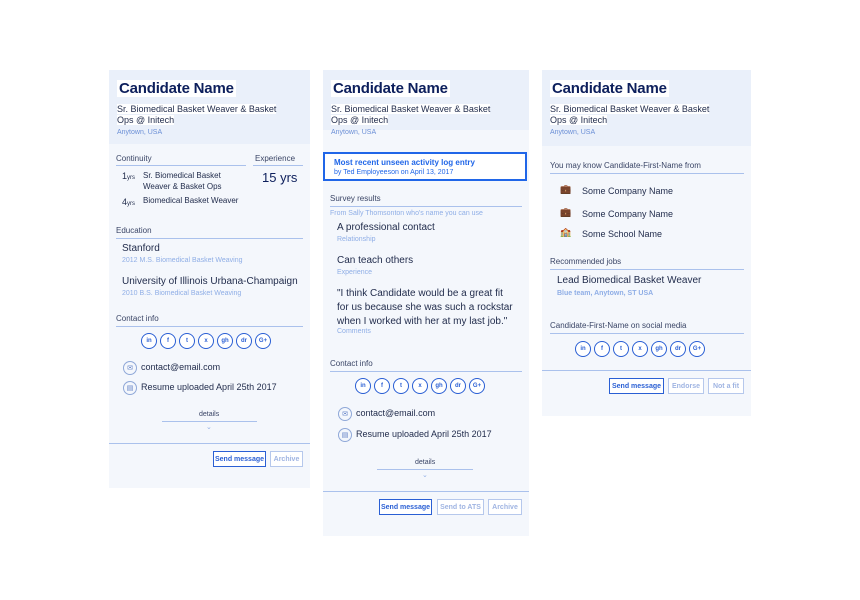 This screenshot has width=860, height=600. What do you see at coordinates (404, 162) in the screenshot?
I see `activity-title: Most recent unseen activity log entry` at bounding box center [404, 162].